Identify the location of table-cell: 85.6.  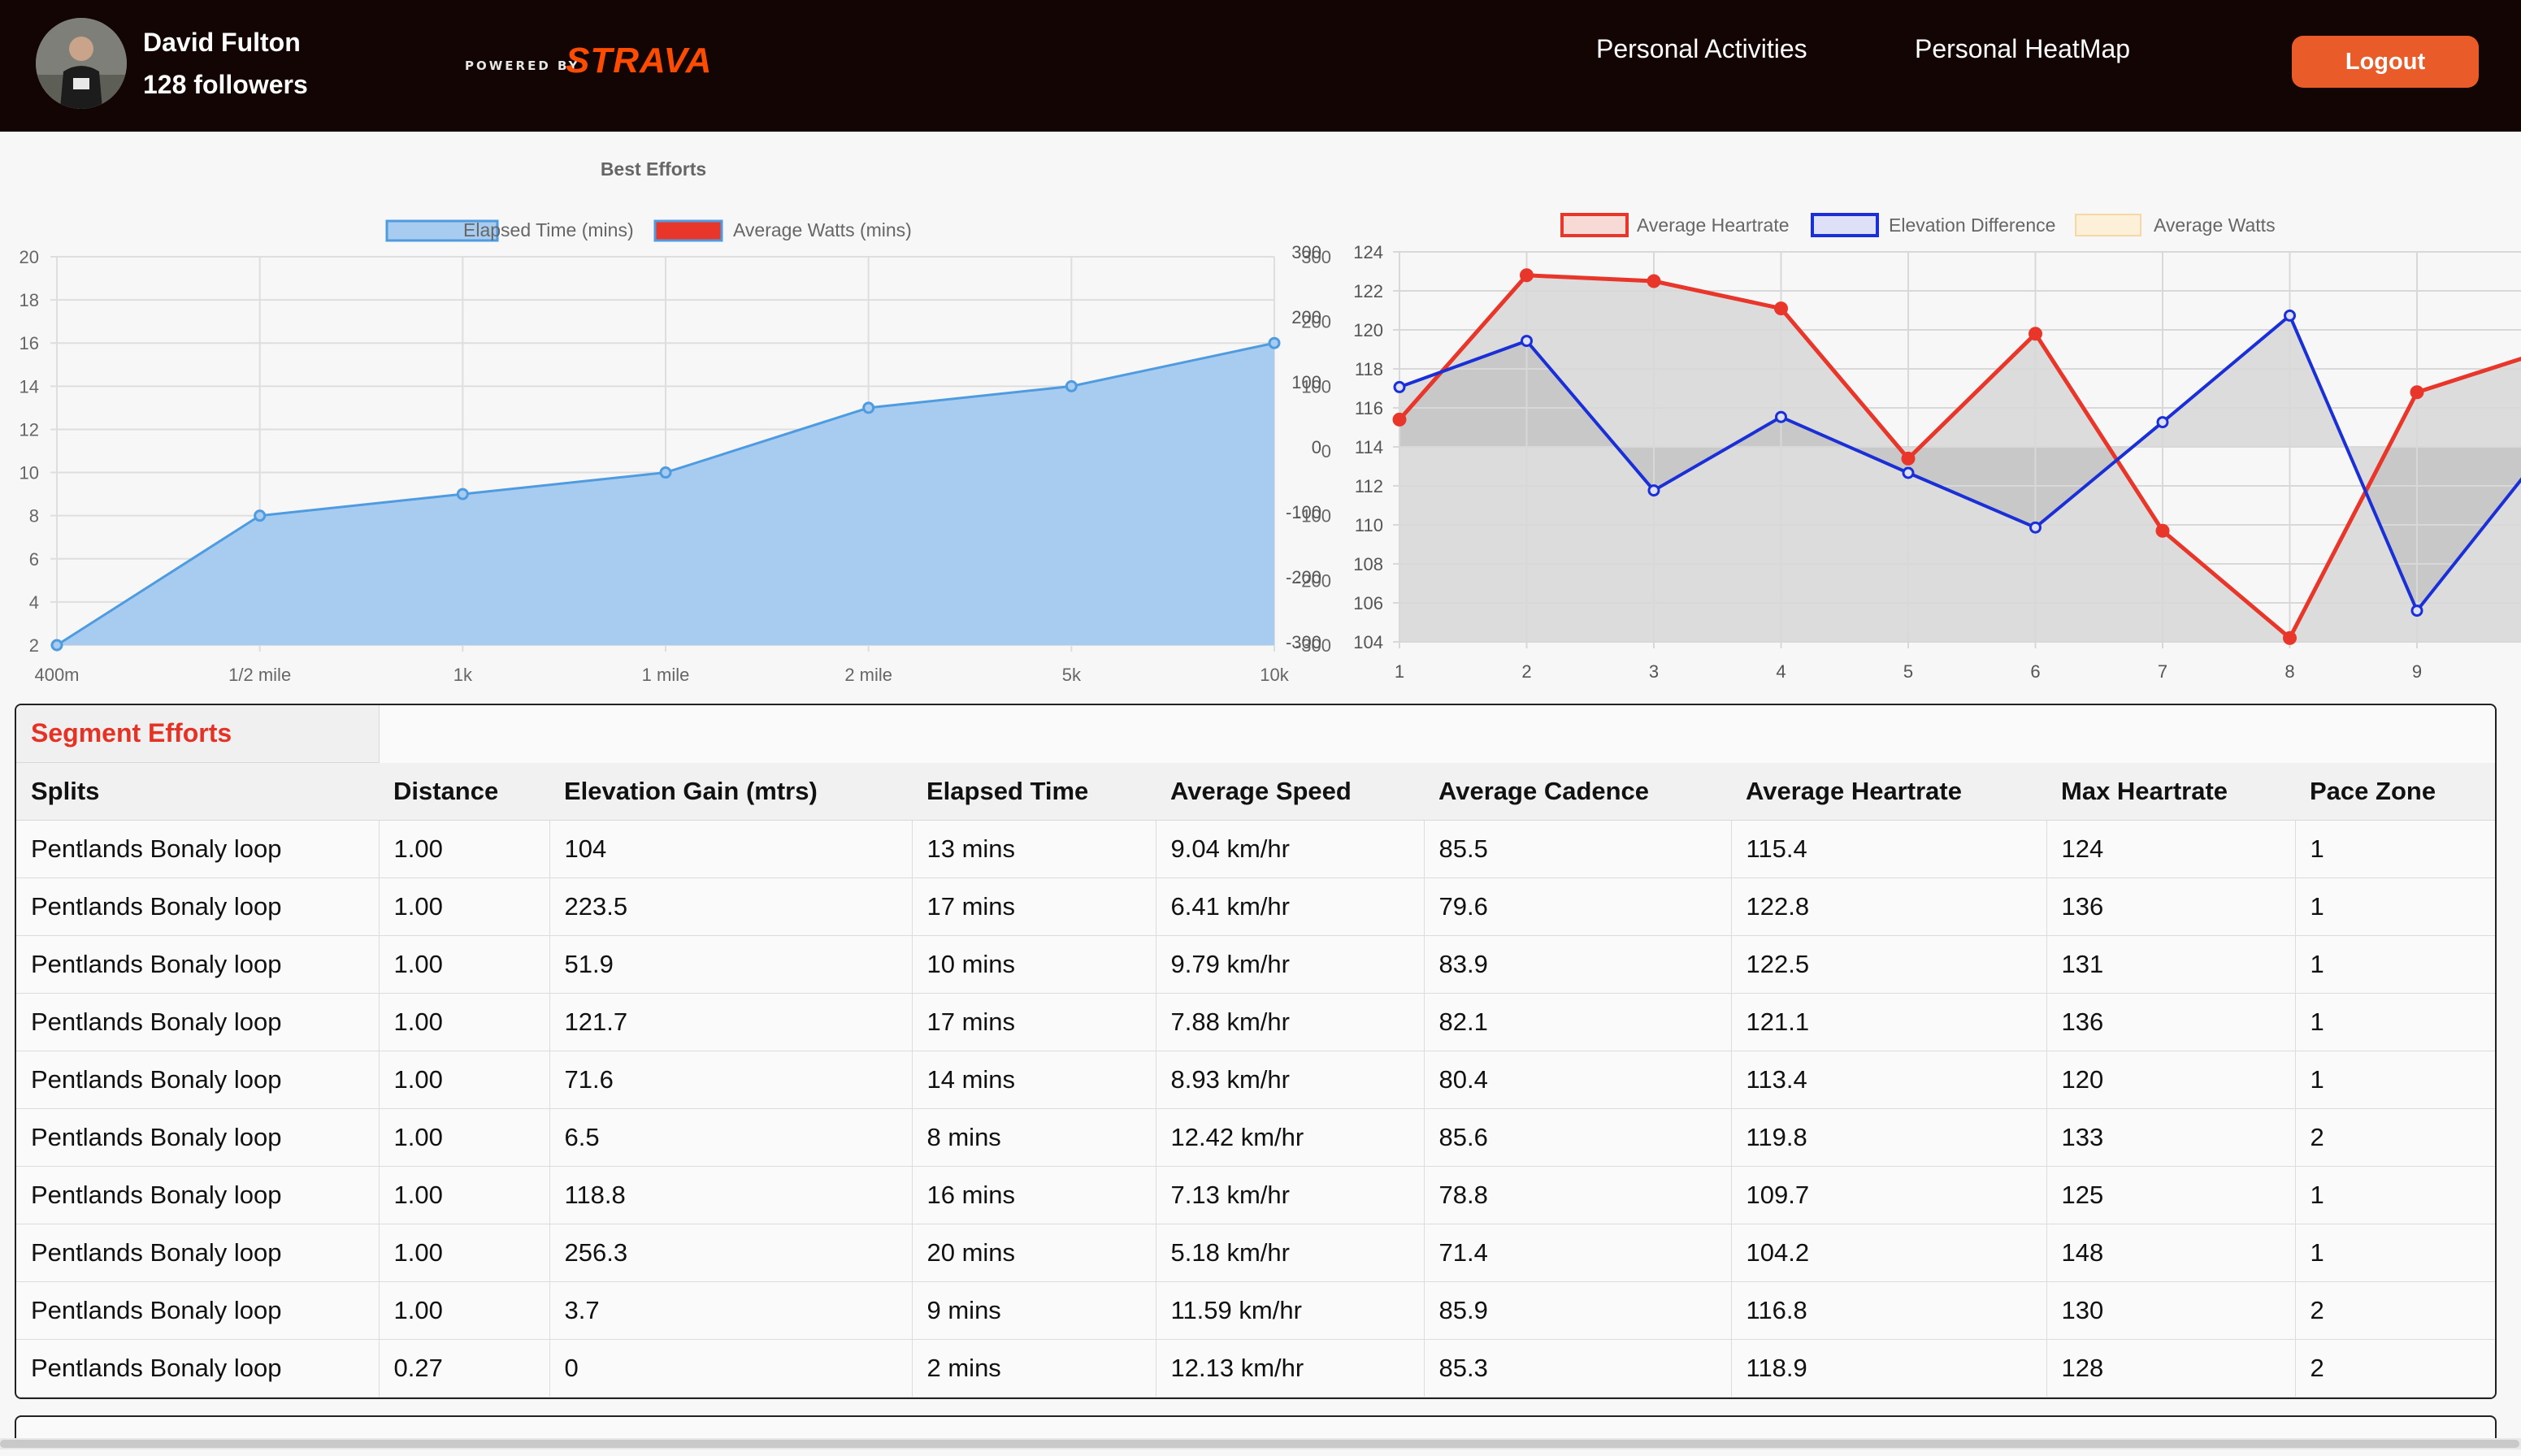
(1578, 1137).